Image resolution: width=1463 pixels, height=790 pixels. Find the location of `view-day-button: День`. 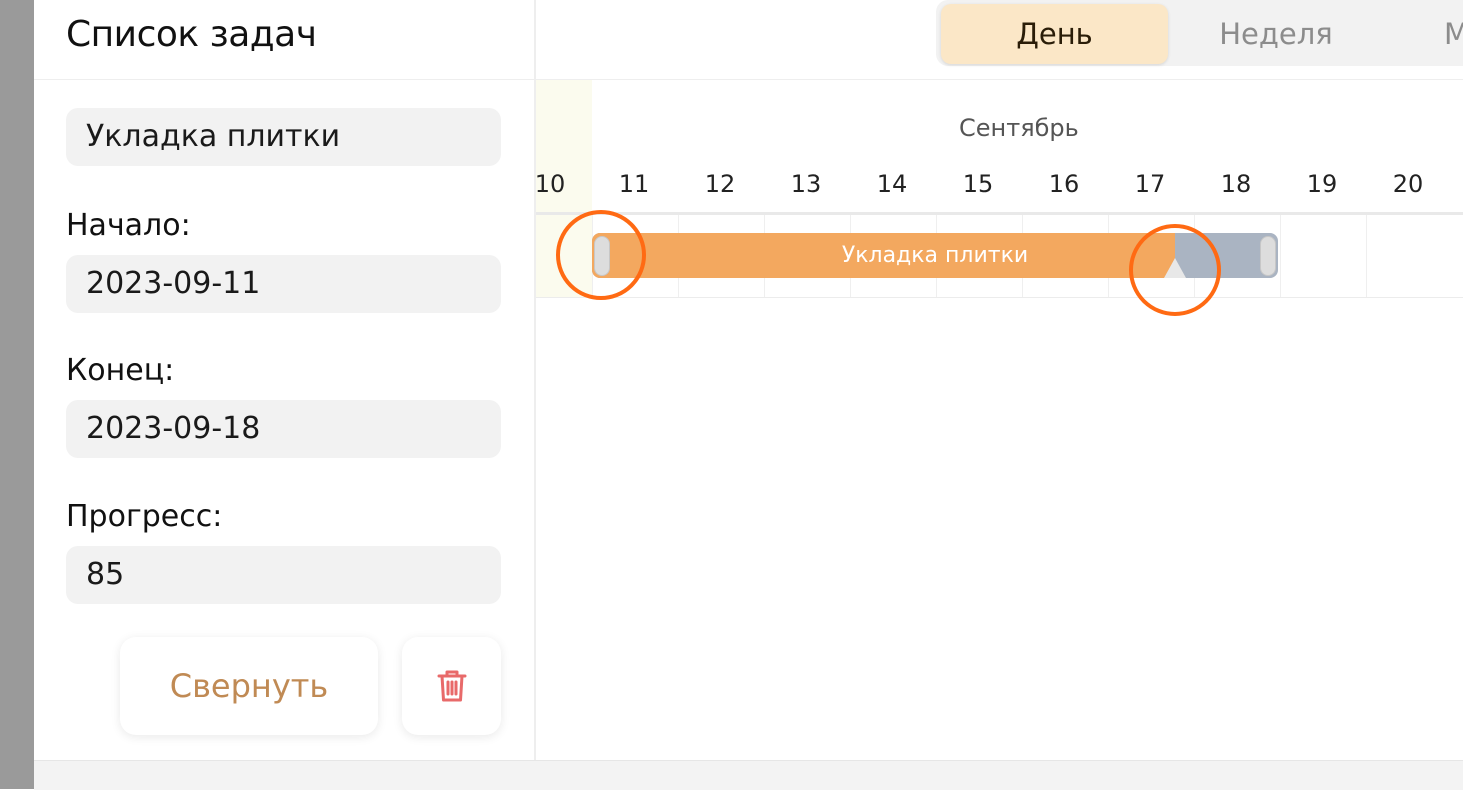

view-day-button: День is located at coordinates (1054, 34).